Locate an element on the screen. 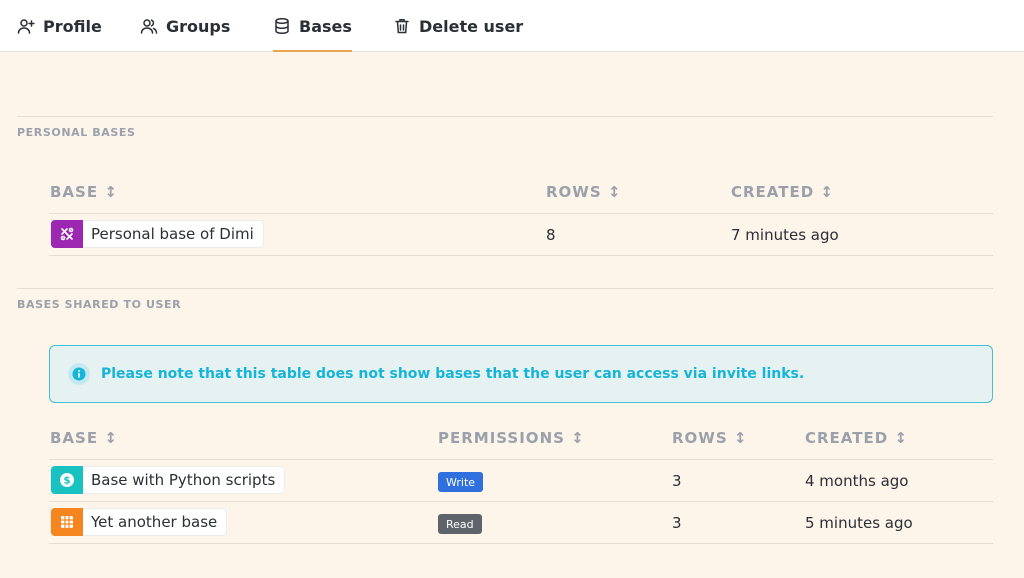 The image size is (1024, 578). section-title-personal: PERSONAL BASES is located at coordinates (76, 132).